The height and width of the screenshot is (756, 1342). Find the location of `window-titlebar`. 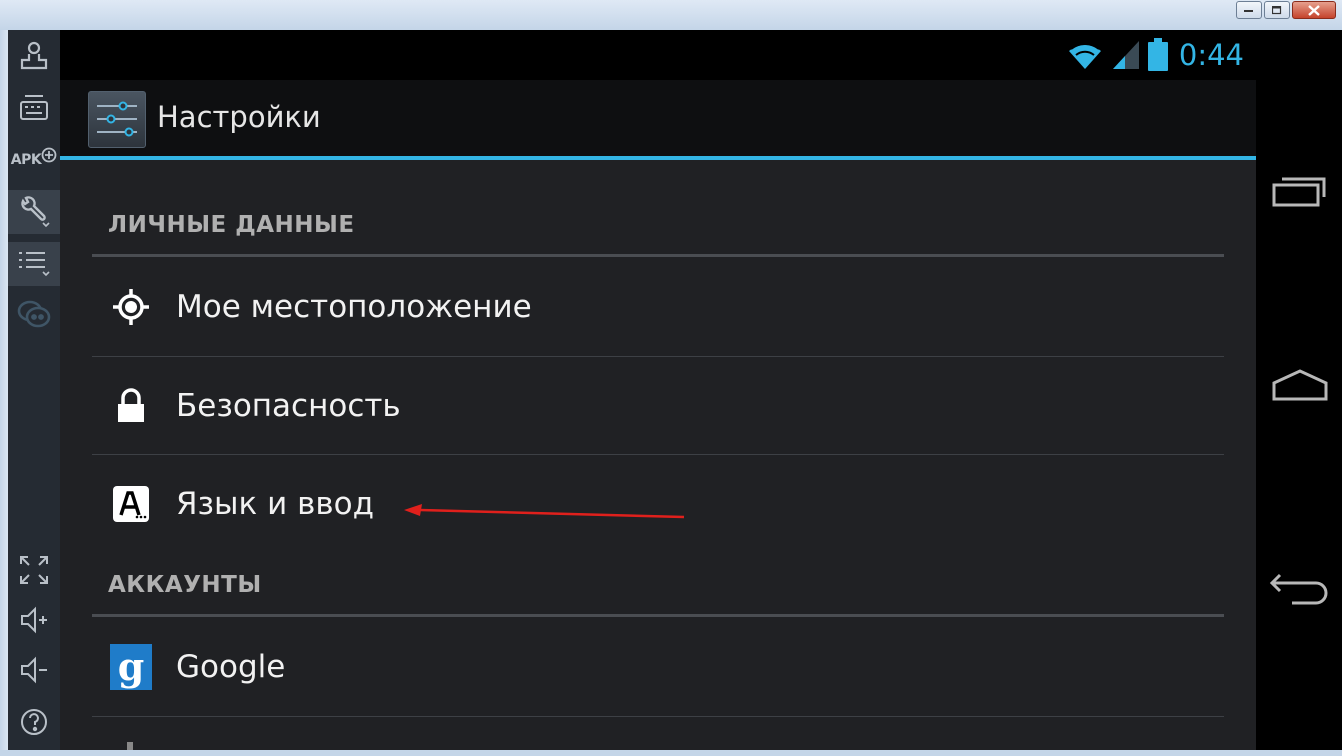

window-titlebar is located at coordinates (671, 15).